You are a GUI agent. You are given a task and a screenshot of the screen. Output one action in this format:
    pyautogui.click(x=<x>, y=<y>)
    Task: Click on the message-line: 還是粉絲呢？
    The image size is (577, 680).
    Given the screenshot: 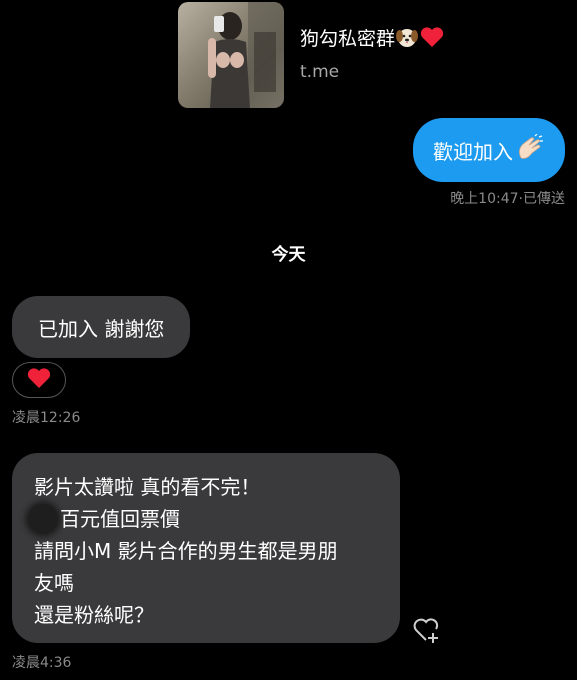 What is the action you would take?
    pyautogui.click(x=94, y=615)
    